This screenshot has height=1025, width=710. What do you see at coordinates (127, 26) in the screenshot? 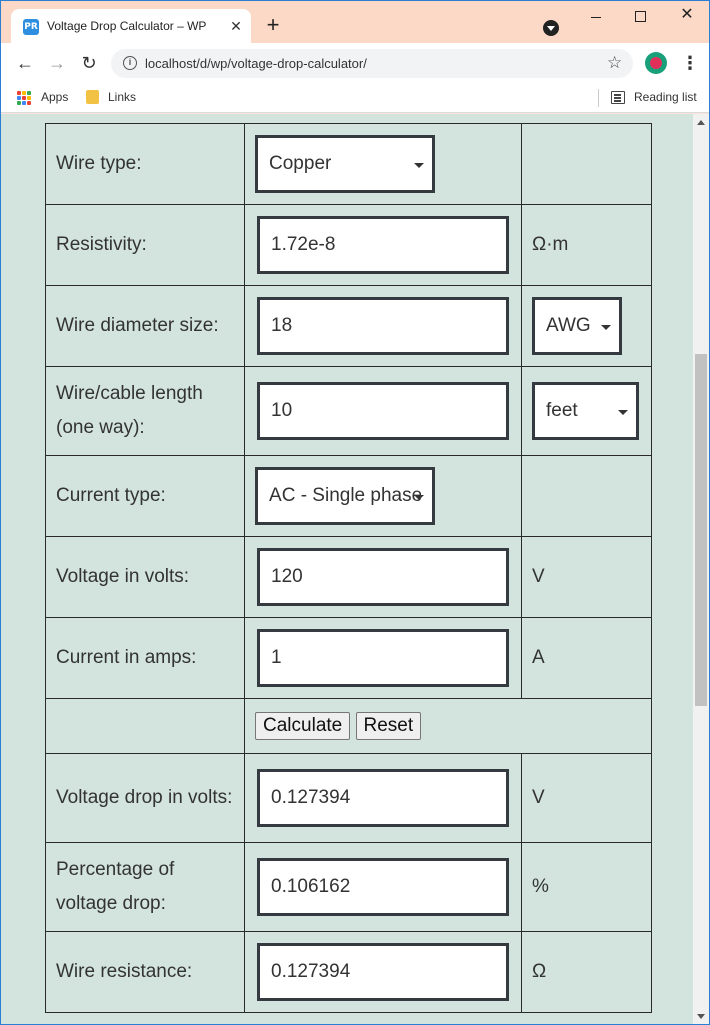
I see `tab-title: Voltage Drop Calculator – WP` at bounding box center [127, 26].